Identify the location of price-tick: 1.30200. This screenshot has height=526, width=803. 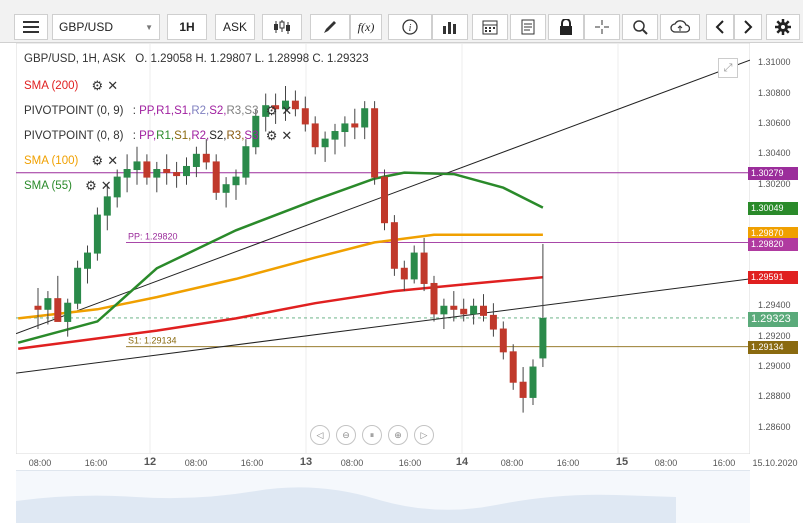
(774, 183).